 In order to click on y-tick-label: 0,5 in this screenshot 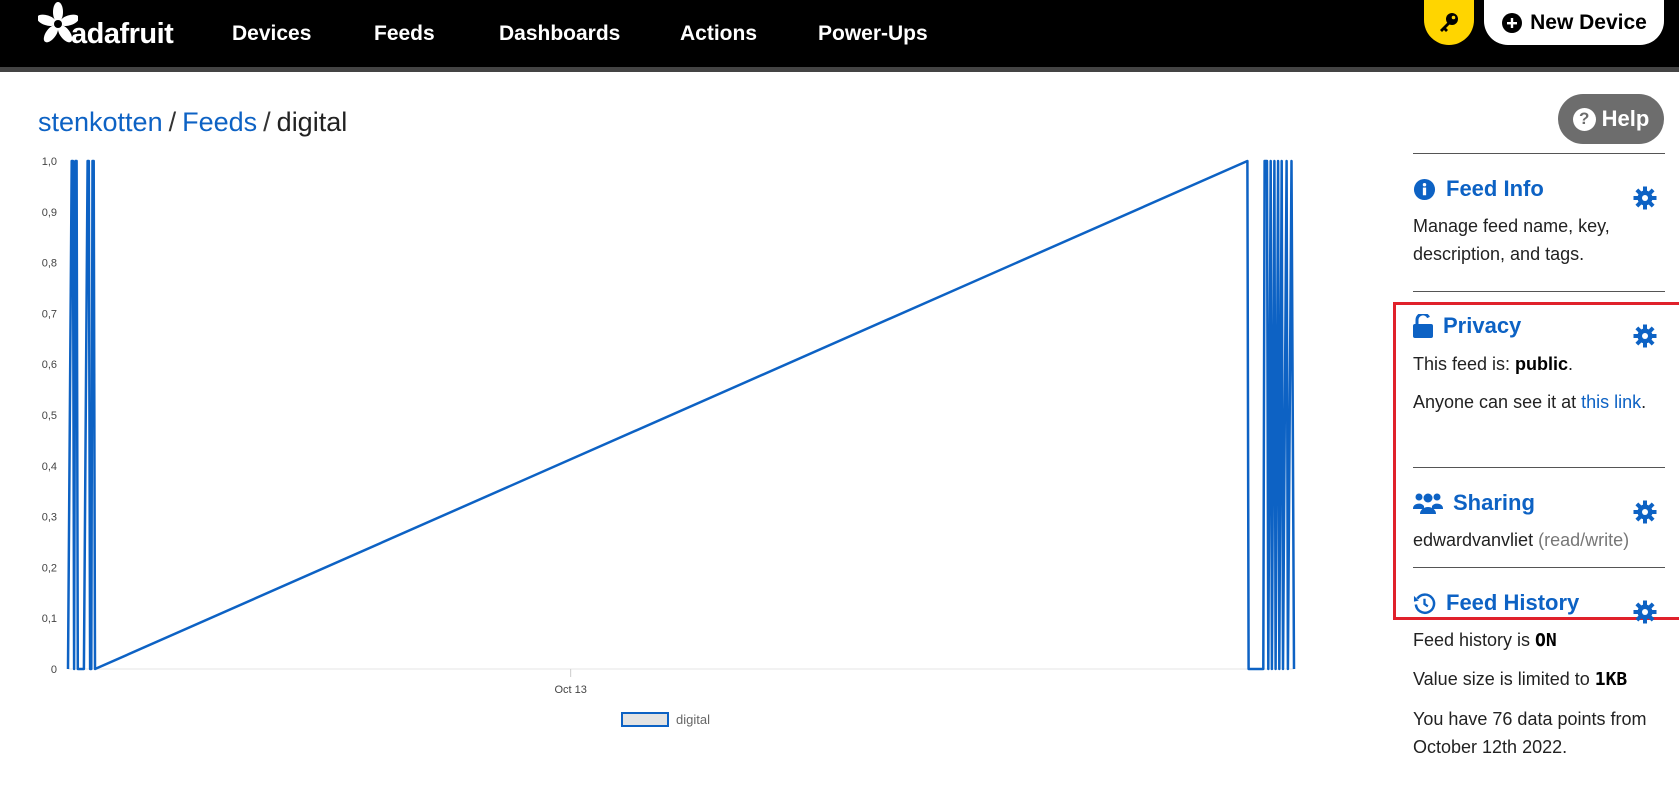, I will do `click(49, 416)`.